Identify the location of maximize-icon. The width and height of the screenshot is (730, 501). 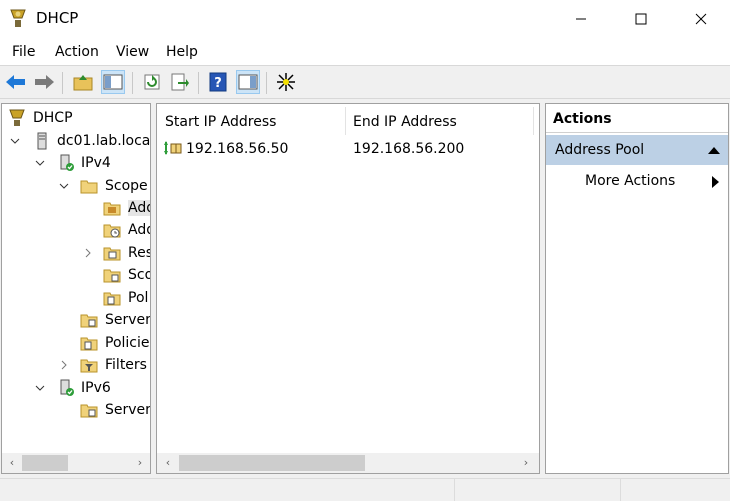
(641, 19).